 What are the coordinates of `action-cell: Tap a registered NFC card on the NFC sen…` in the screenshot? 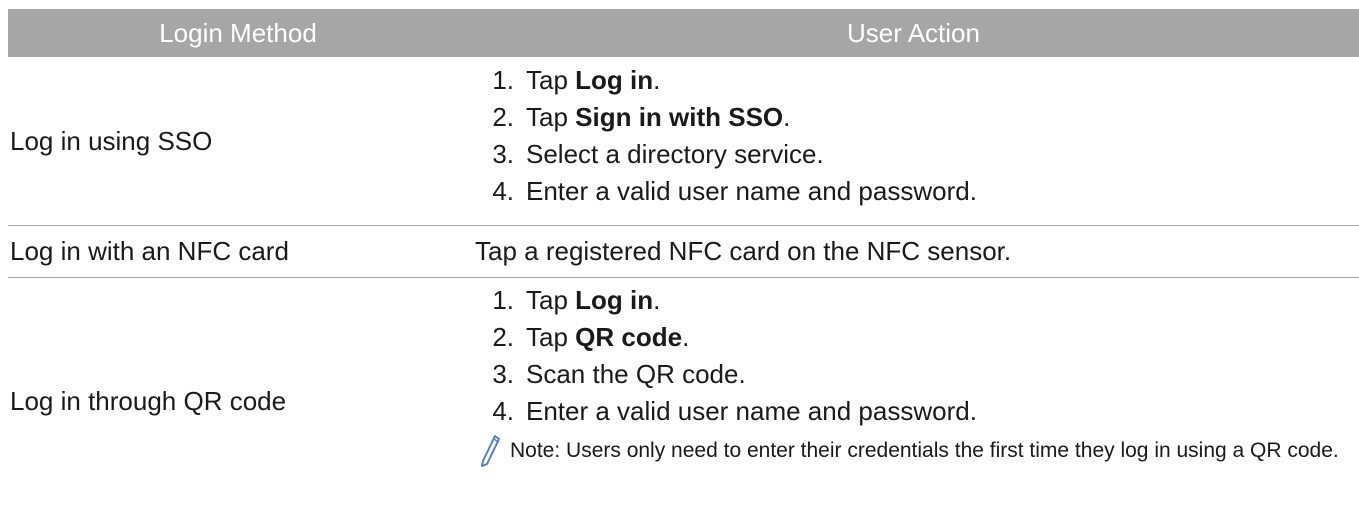 It's located at (743, 251).